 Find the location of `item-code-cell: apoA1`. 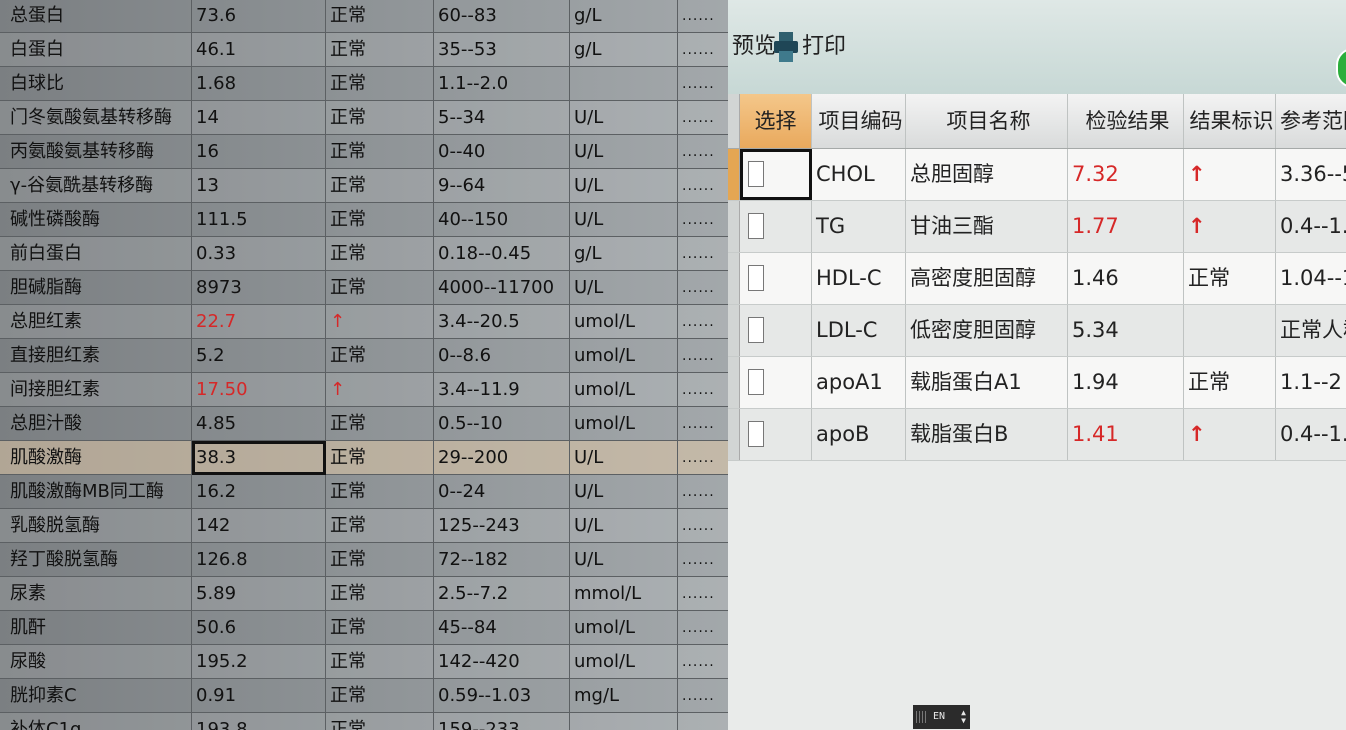

item-code-cell: apoA1 is located at coordinates (859, 382).